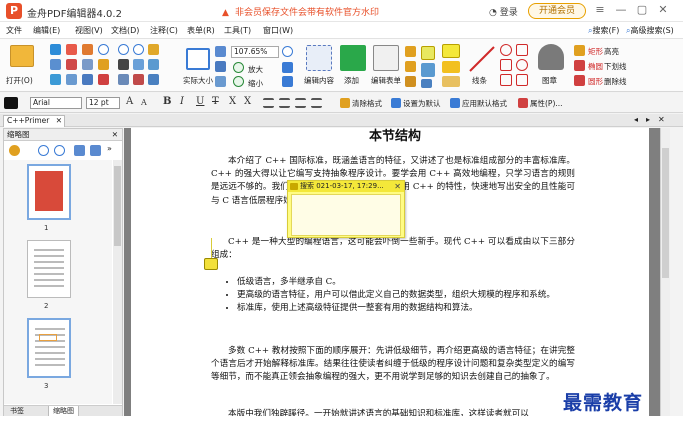 The image size is (683, 433). Describe the element at coordinates (615, 81) in the screenshot. I see `strike-label: 删除线` at that location.